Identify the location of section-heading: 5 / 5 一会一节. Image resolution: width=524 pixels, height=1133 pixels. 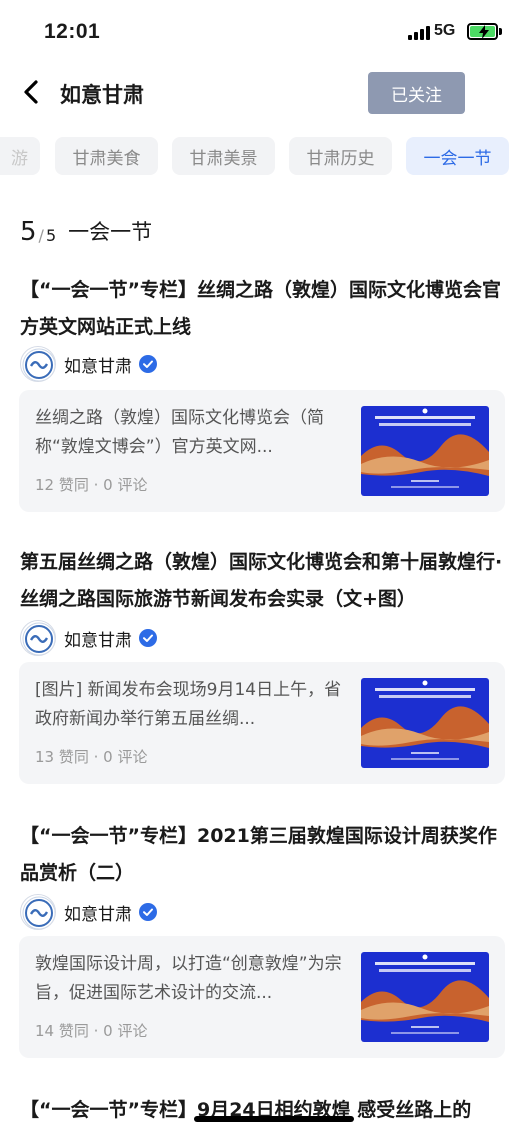
(87, 233).